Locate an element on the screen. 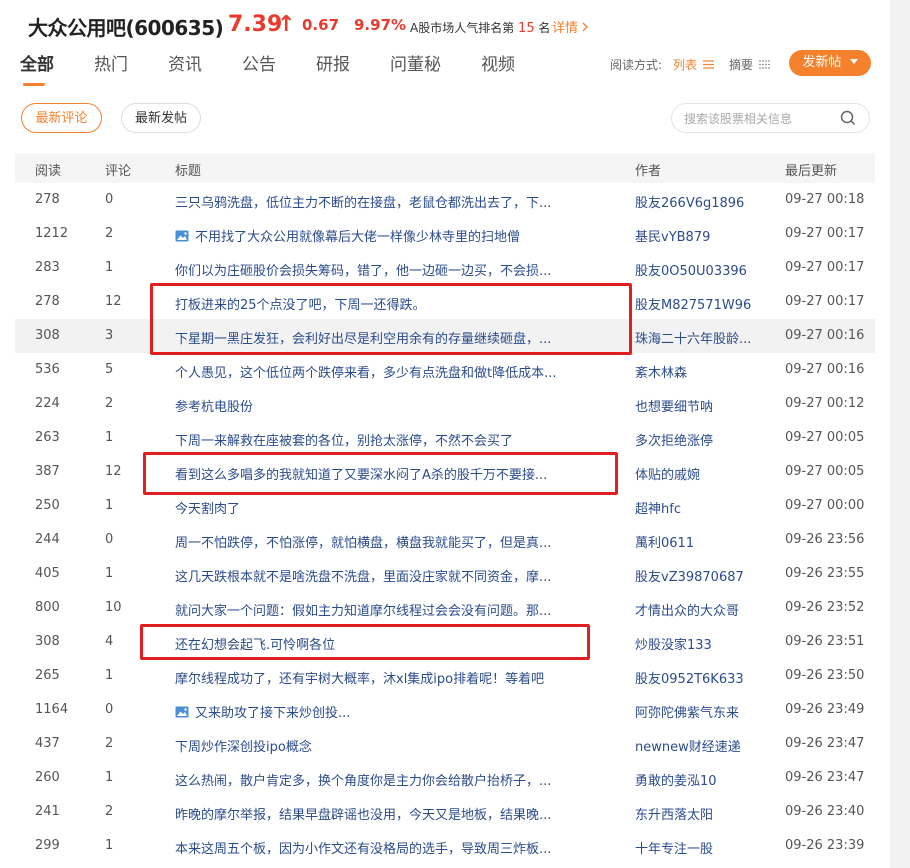 Image resolution: width=910 pixels, height=868 pixels. filter-latest-comment: 最新评论 is located at coordinates (61, 118).